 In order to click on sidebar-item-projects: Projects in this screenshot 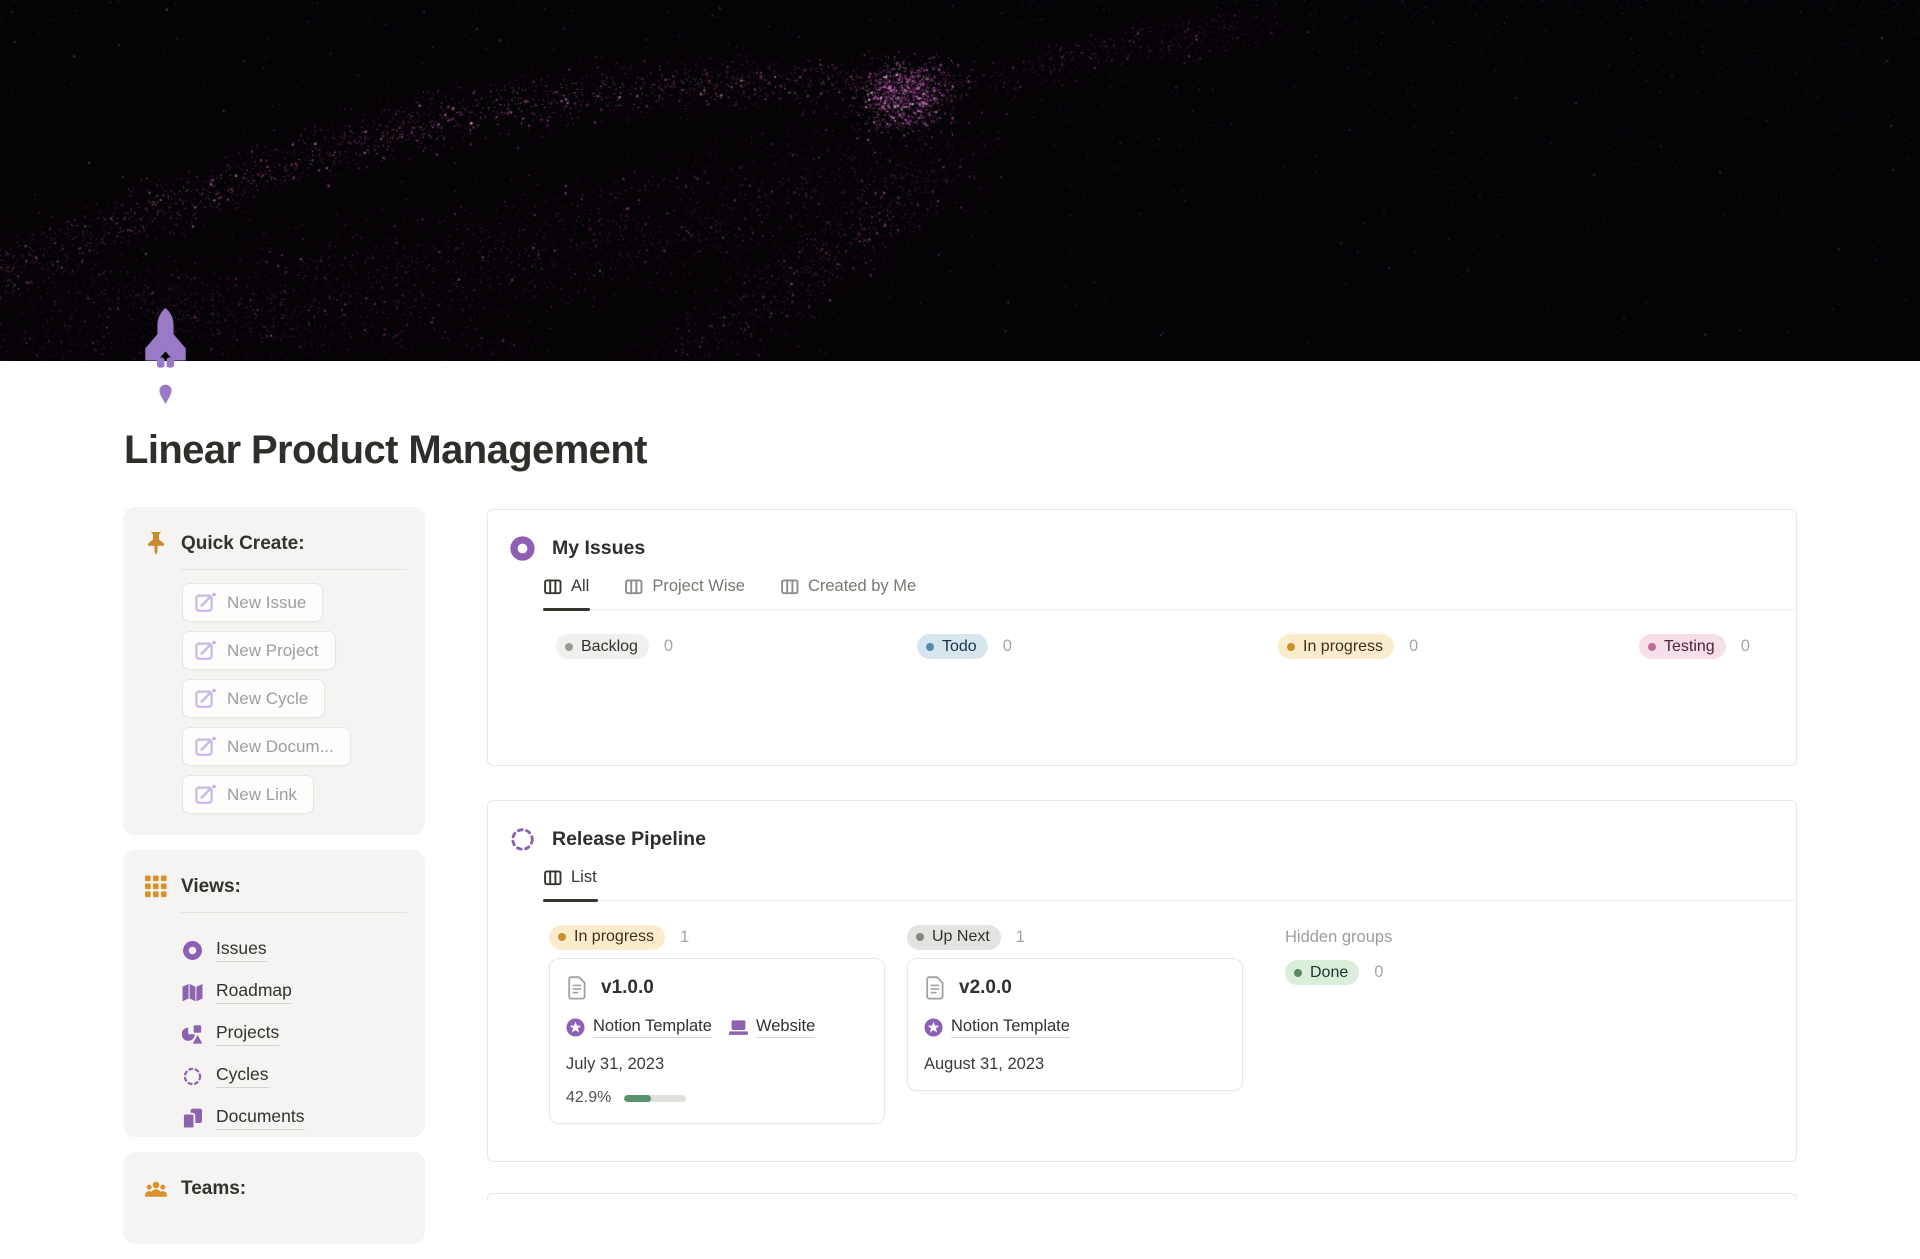, I will do `click(294, 1034)`.